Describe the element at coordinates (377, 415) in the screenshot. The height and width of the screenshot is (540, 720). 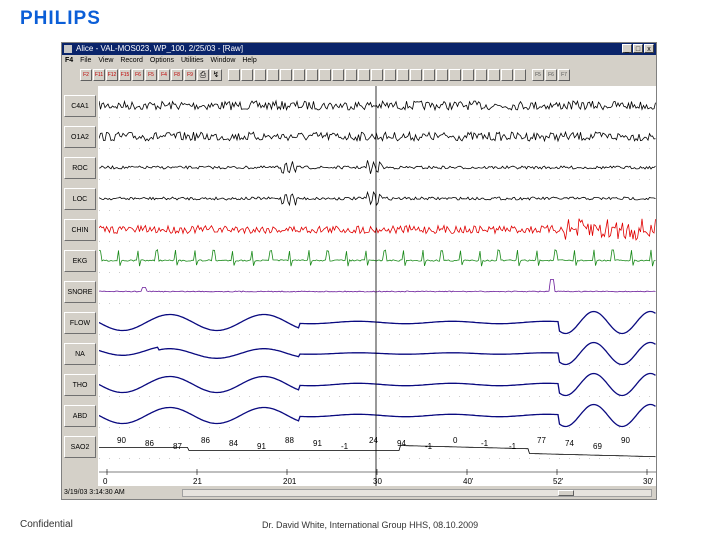
I see `trace-abd` at that location.